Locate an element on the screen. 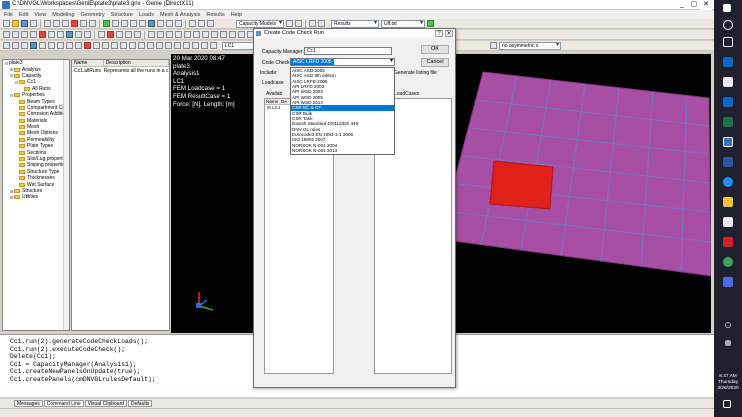  select-all-icon is located at coordinates (24, 45).